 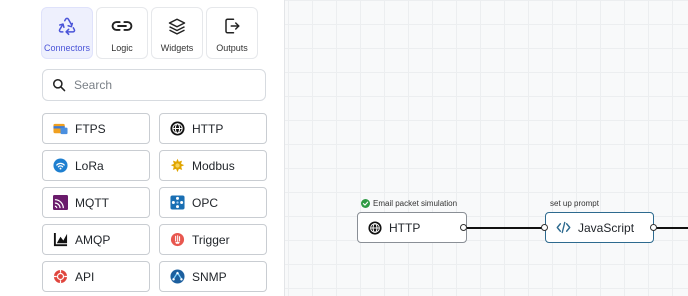 What do you see at coordinates (149, 33) in the screenshot?
I see `panel-tabs: Connectors Logic Widgets Outputs` at bounding box center [149, 33].